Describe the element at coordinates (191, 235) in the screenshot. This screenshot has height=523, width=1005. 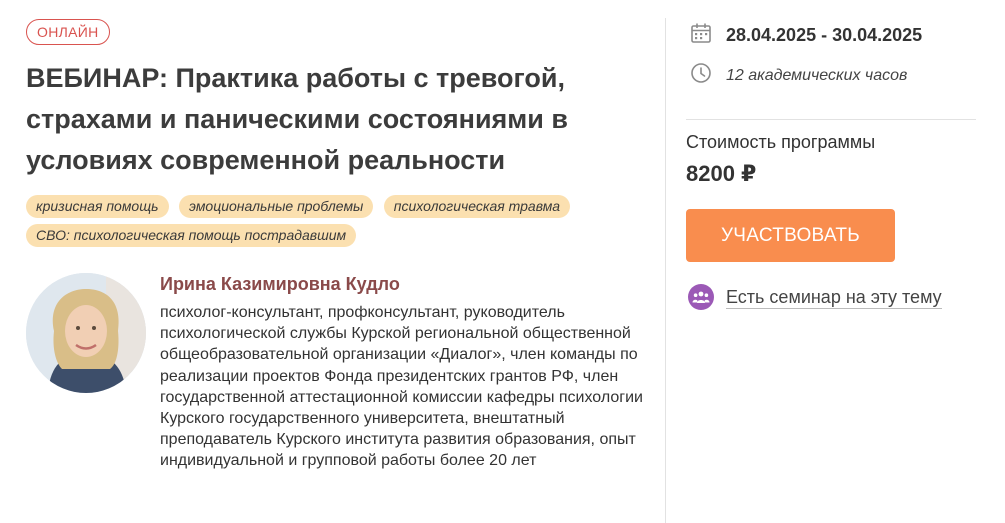
I see `tag-item: СВО: психологическая помощь пострадавшим` at that location.